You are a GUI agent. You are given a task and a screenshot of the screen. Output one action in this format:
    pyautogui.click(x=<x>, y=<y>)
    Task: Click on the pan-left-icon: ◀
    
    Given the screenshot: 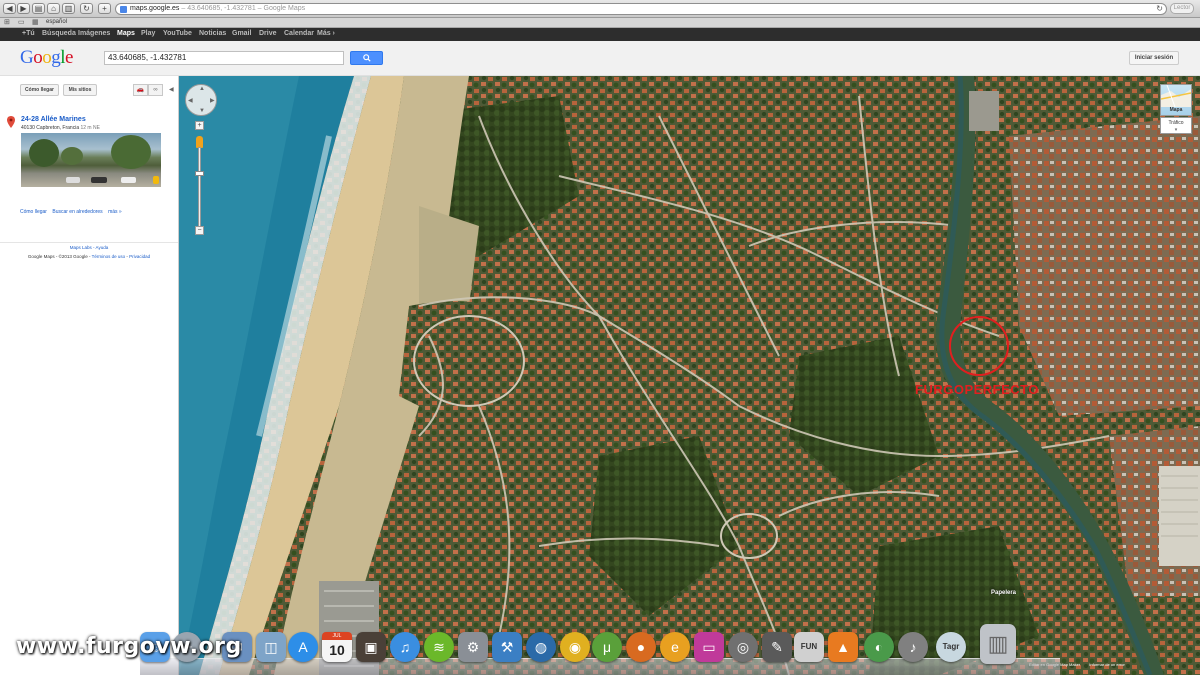 What is the action you would take?
    pyautogui.click(x=190, y=100)
    